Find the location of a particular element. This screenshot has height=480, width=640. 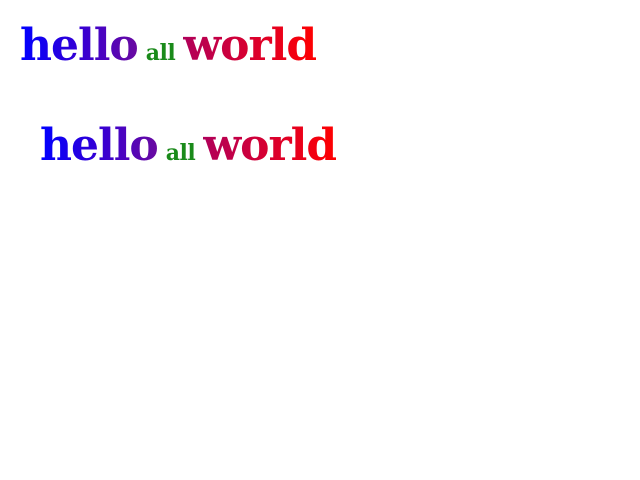

text-line-2: hello all world is located at coordinates (188, 146).